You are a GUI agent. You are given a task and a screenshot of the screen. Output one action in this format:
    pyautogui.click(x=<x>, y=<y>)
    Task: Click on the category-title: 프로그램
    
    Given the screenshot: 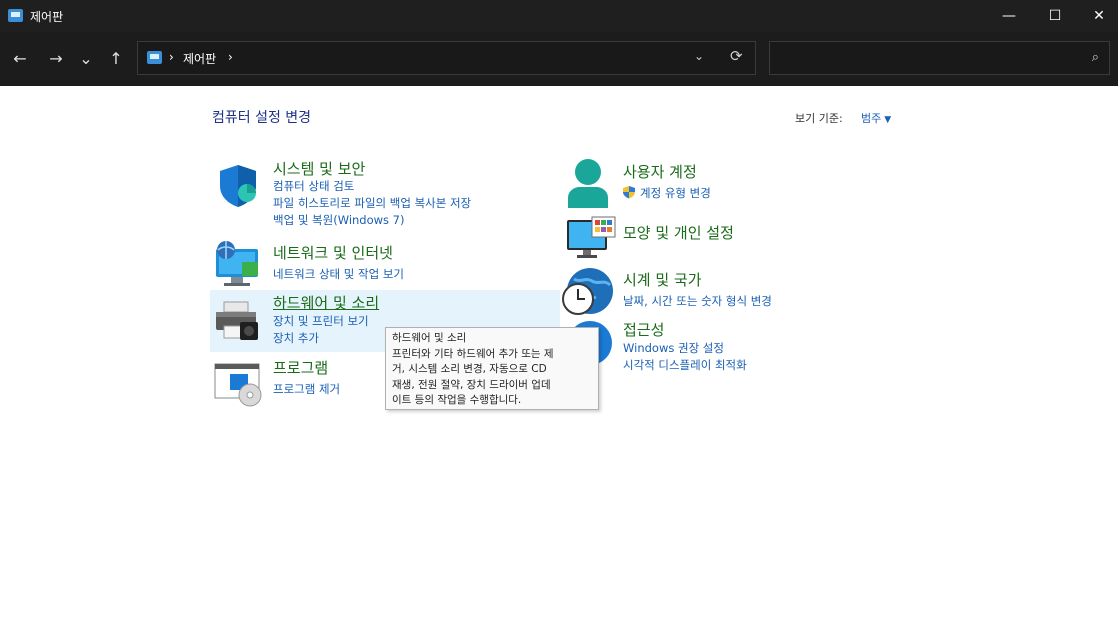 What is the action you would take?
    pyautogui.click(x=300, y=367)
    